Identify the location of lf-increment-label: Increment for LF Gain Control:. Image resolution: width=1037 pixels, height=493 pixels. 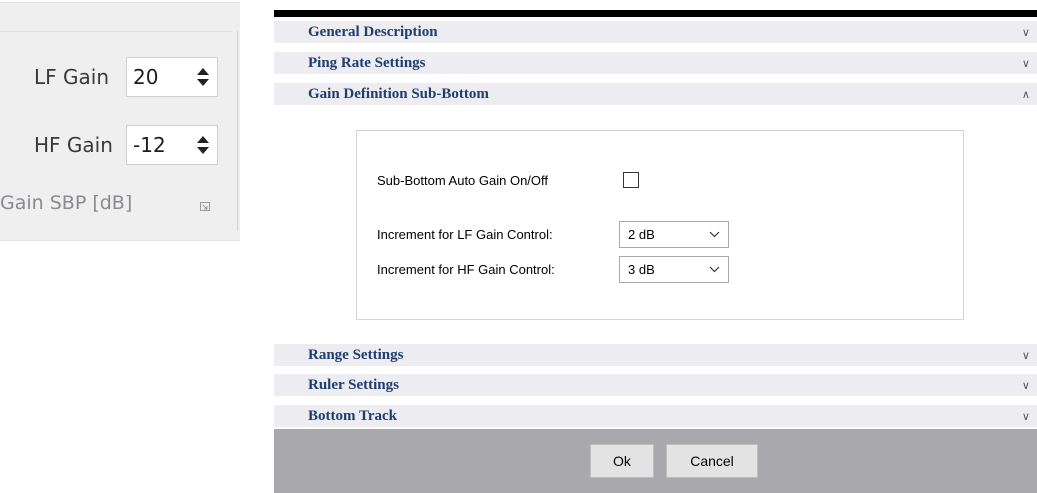
(465, 234).